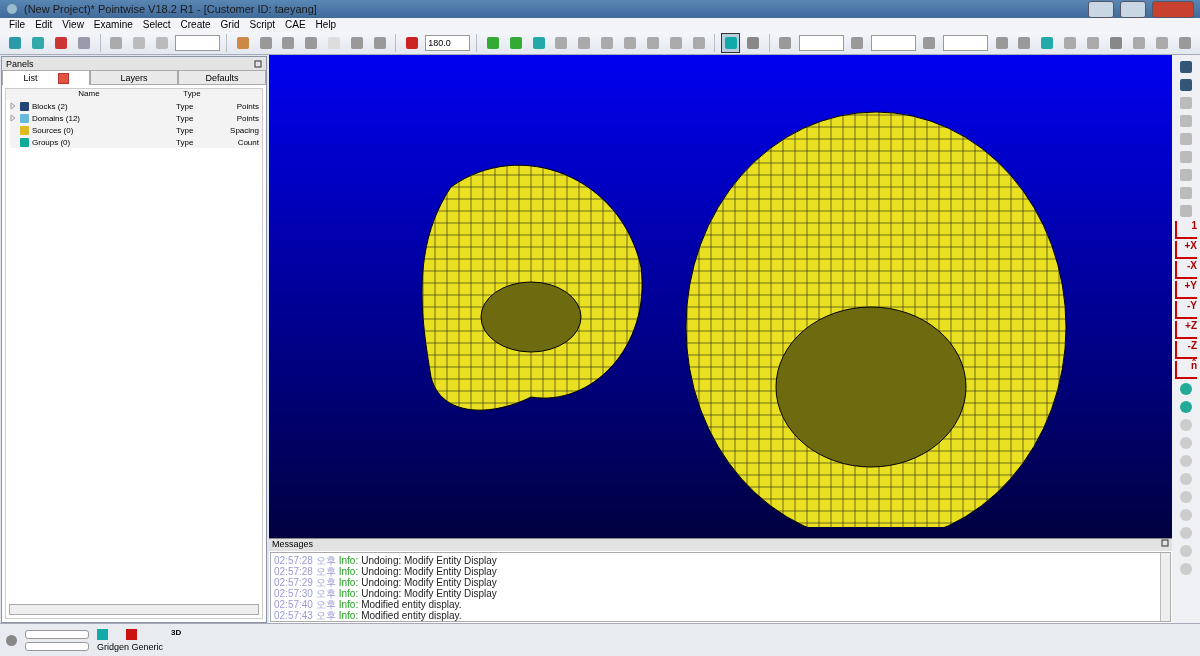  I want to click on domain-icon, so click(24, 118).